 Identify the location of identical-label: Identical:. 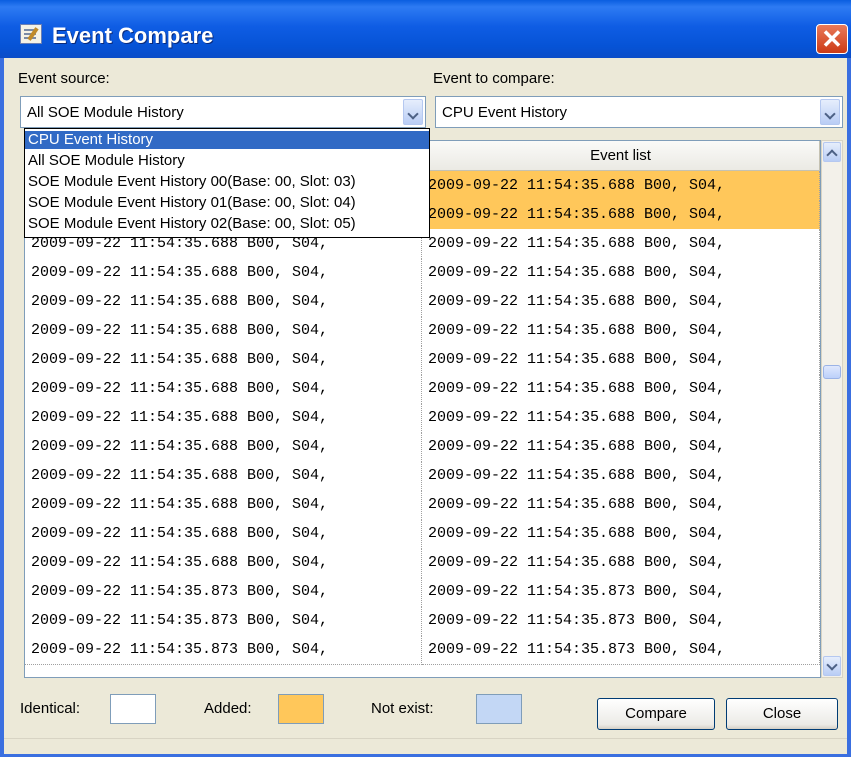
(50, 708).